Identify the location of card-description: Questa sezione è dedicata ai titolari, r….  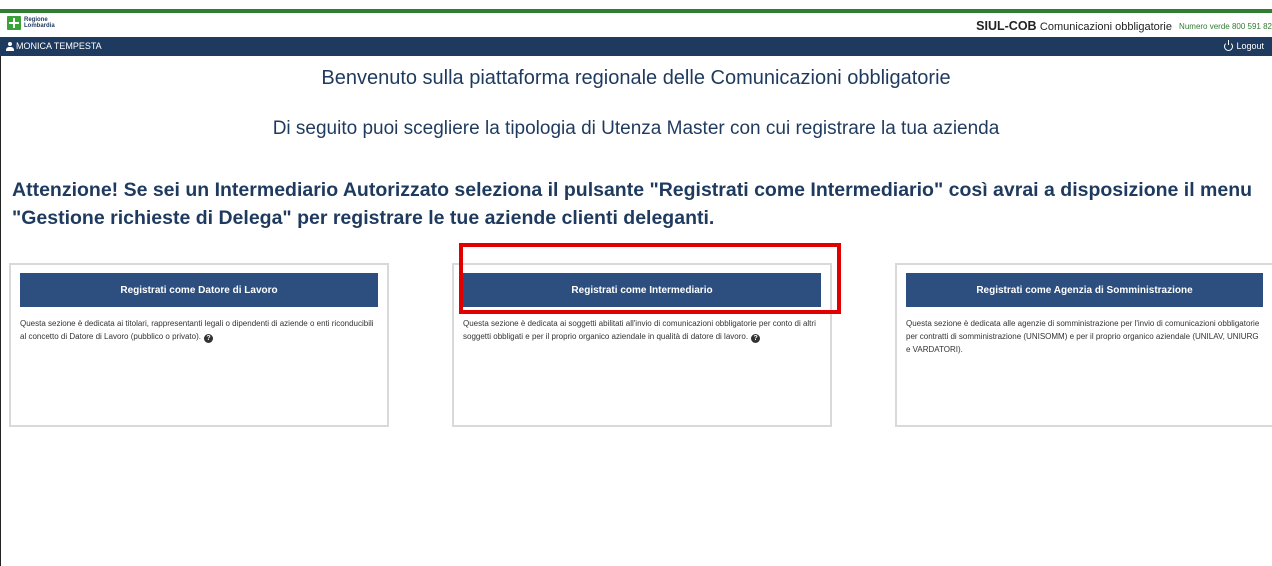
(197, 331).